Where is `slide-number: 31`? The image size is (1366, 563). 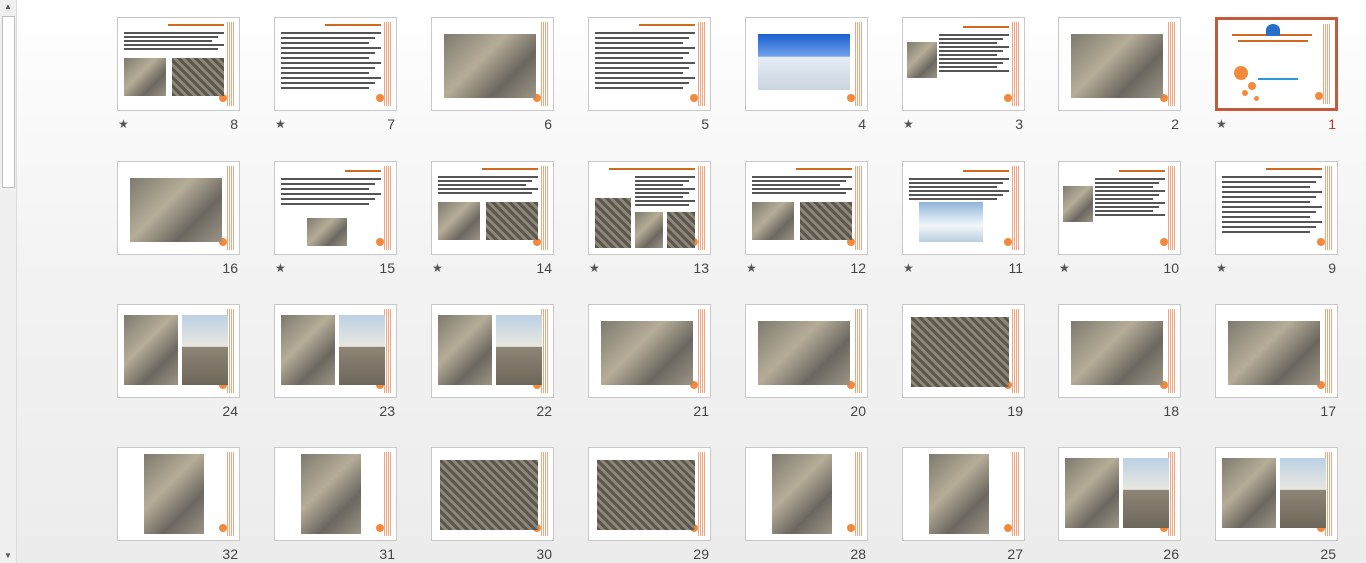
slide-number: 31 is located at coordinates (387, 554).